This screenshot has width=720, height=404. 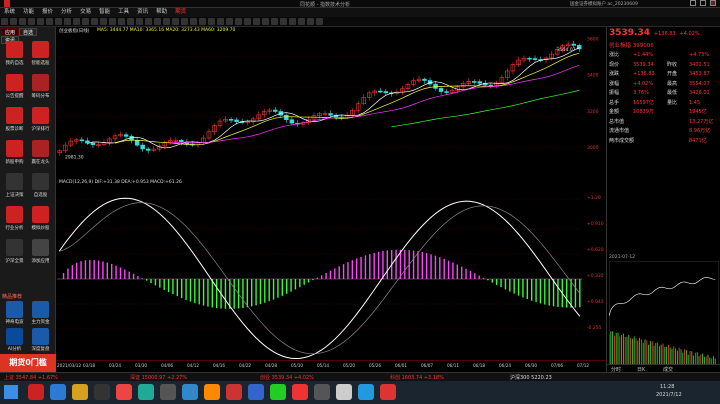 What do you see at coordinates (66, 12) in the screenshot?
I see `menu-item: 分析` at bounding box center [66, 12].